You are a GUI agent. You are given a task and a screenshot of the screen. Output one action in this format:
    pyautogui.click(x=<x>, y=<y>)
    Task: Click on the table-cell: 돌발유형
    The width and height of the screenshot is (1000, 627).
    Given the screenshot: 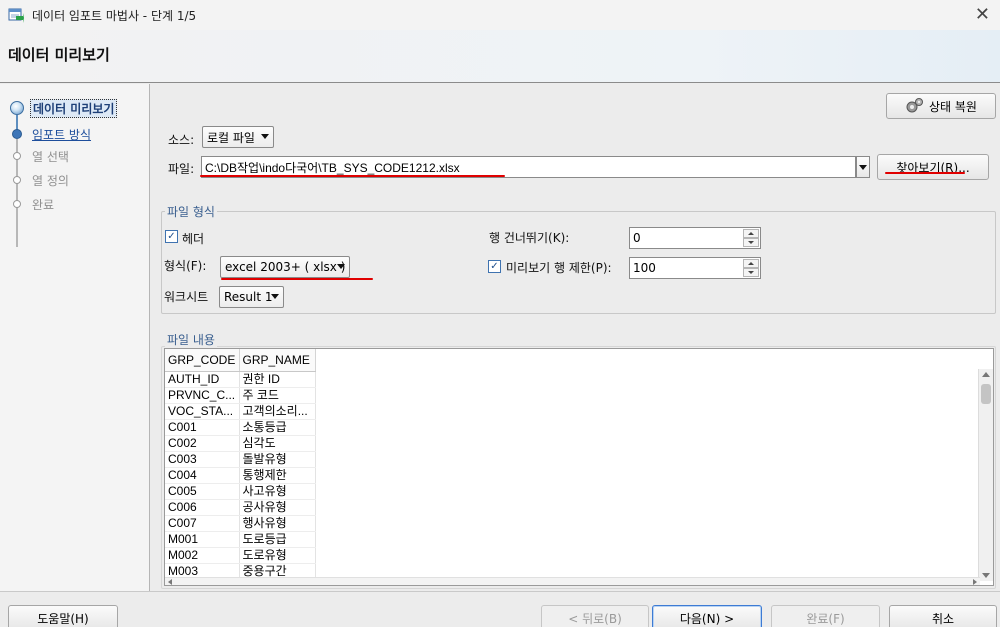 What is the action you would take?
    pyautogui.click(x=277, y=459)
    